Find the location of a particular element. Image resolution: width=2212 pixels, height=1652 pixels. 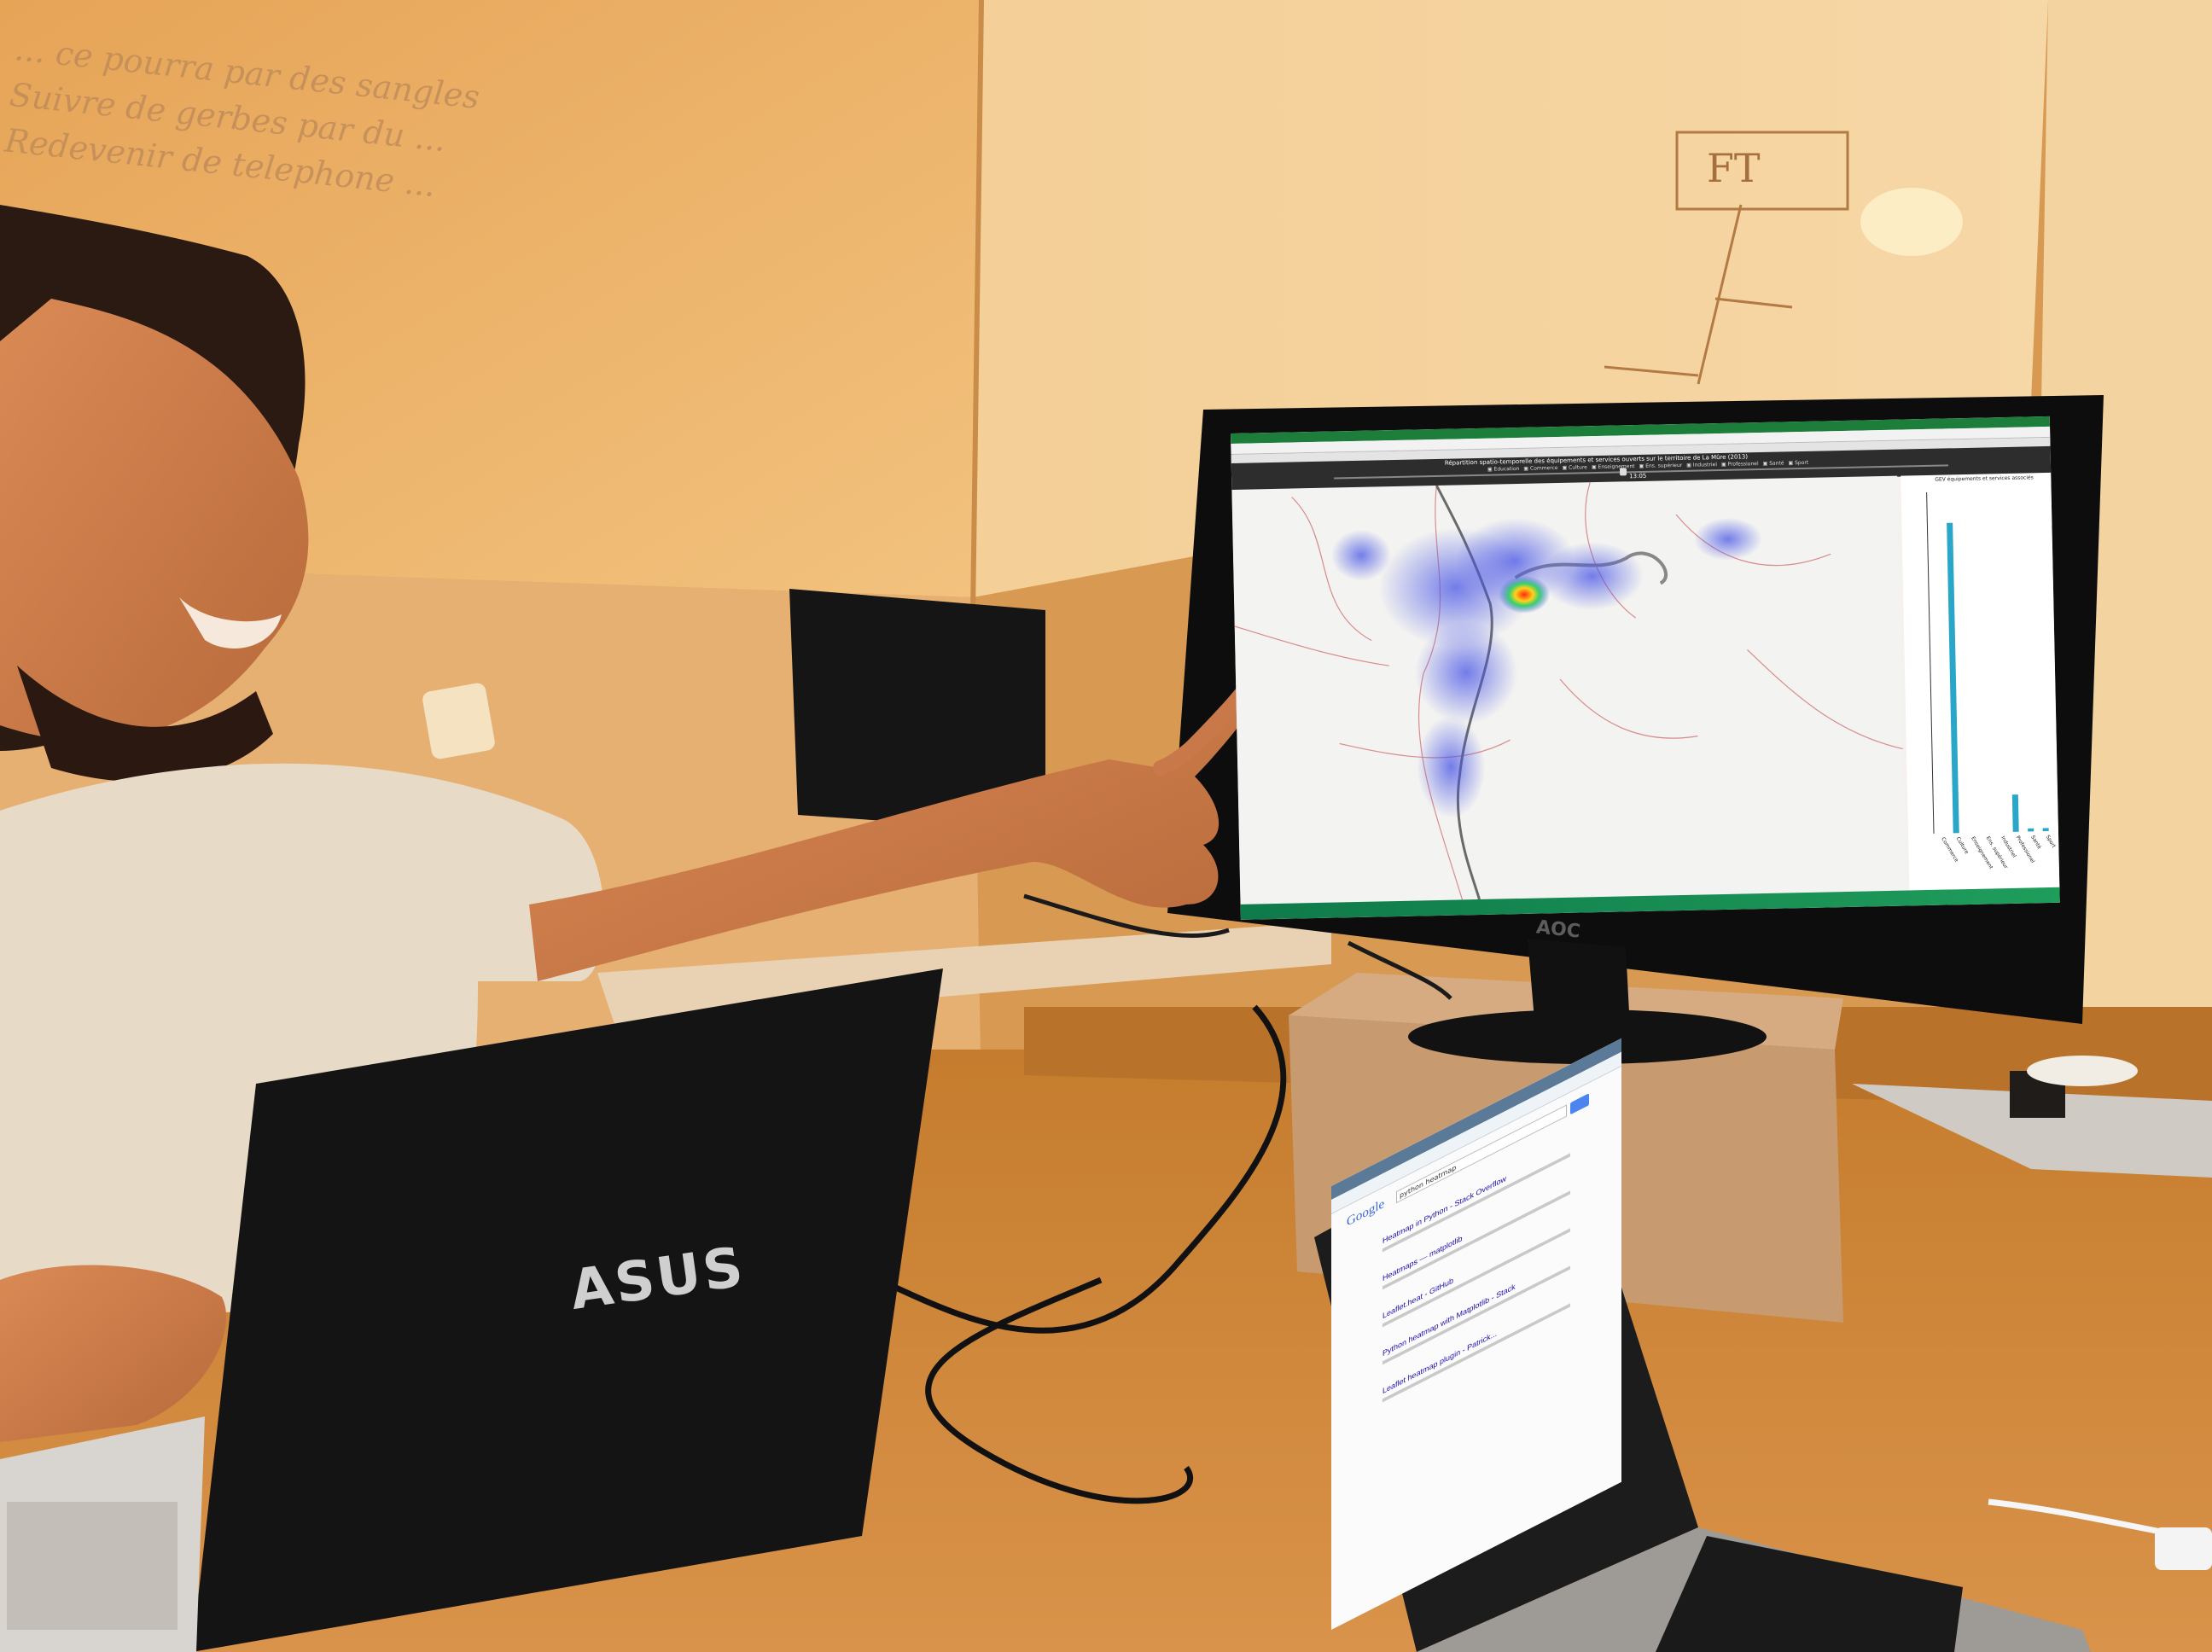

search-result-snippet is located at coordinates (1476, 1353).